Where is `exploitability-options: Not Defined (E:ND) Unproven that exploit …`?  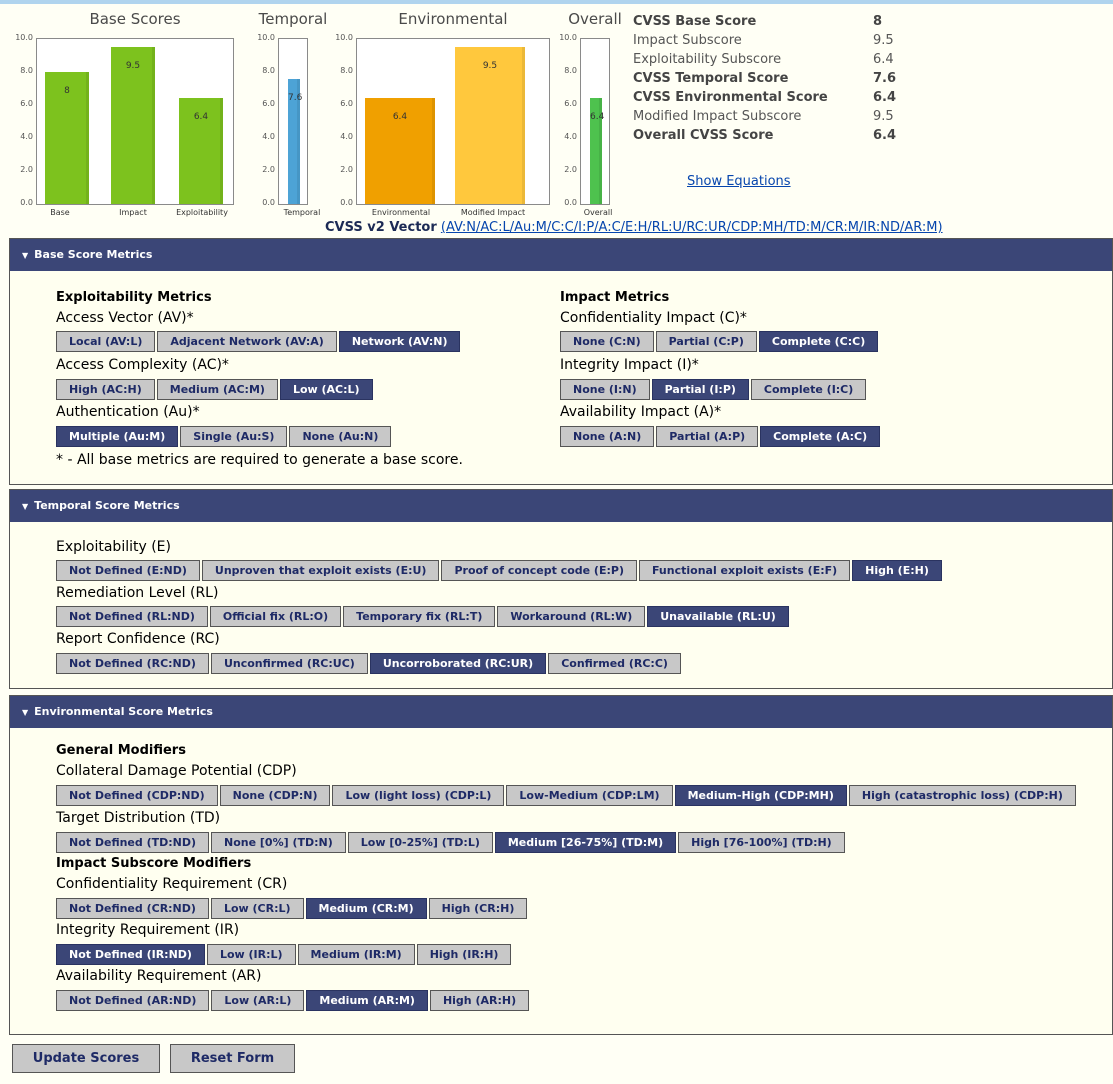
exploitability-options: Not Defined (E:ND) Unproven that exploit … is located at coordinates (500, 570).